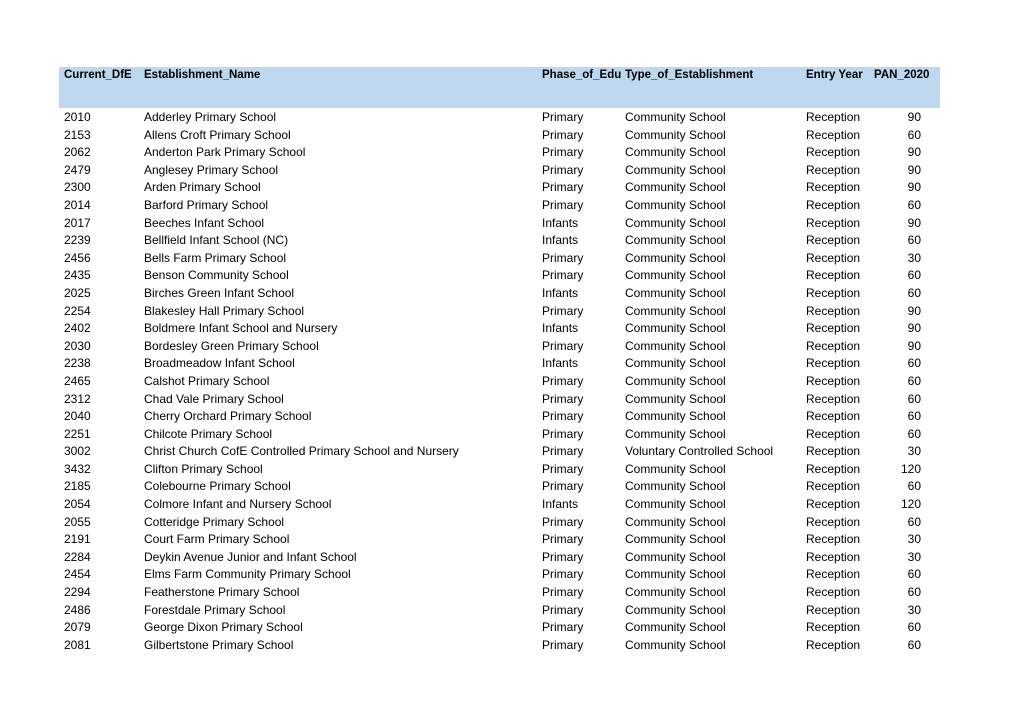 The image size is (1020, 721). What do you see at coordinates (77, 117) in the screenshot?
I see `cell-dfe: 2010` at bounding box center [77, 117].